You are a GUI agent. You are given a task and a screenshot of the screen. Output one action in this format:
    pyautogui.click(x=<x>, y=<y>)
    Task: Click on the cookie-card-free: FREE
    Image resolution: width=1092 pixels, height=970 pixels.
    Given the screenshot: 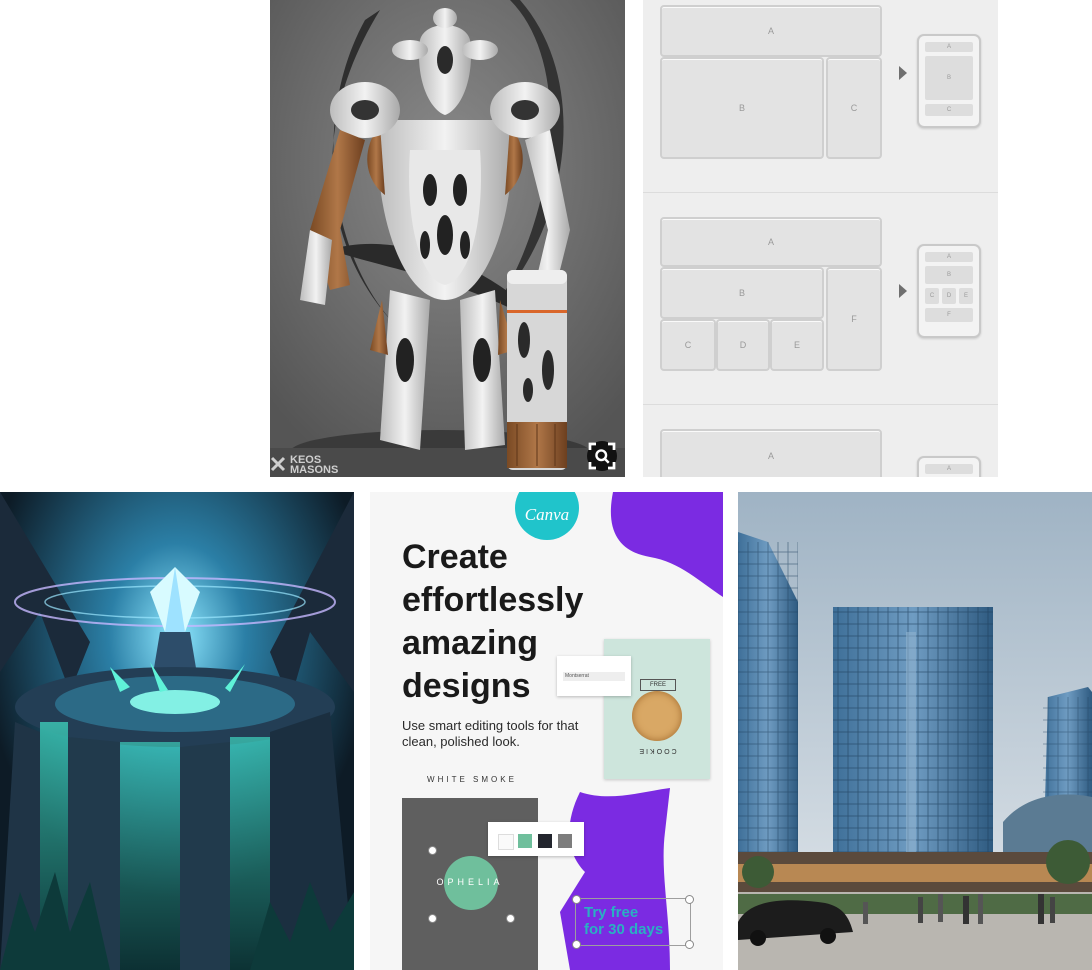 What is the action you would take?
    pyautogui.click(x=658, y=685)
    